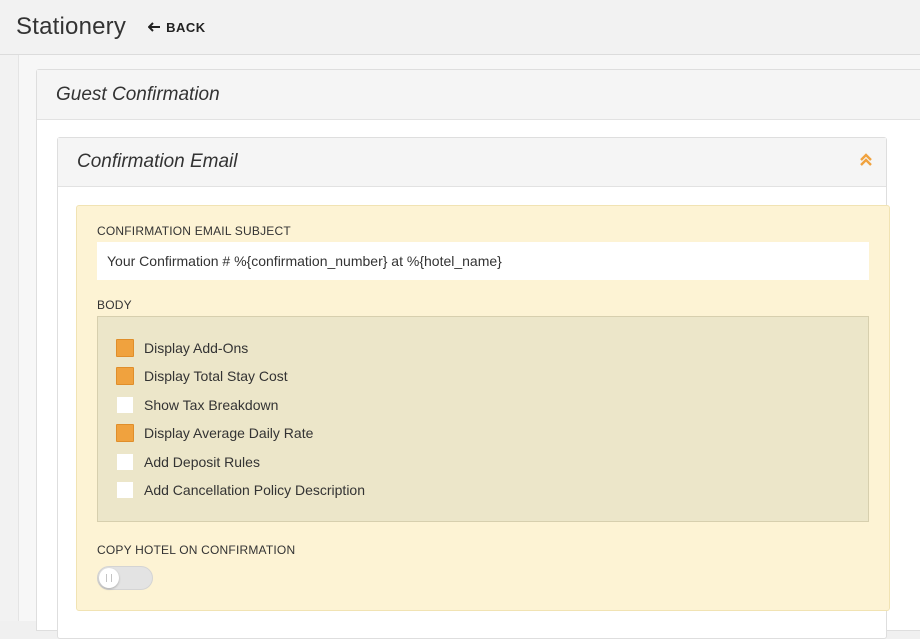 Image resolution: width=920 pixels, height=639 pixels. I want to click on grip-icon, so click(109, 578).